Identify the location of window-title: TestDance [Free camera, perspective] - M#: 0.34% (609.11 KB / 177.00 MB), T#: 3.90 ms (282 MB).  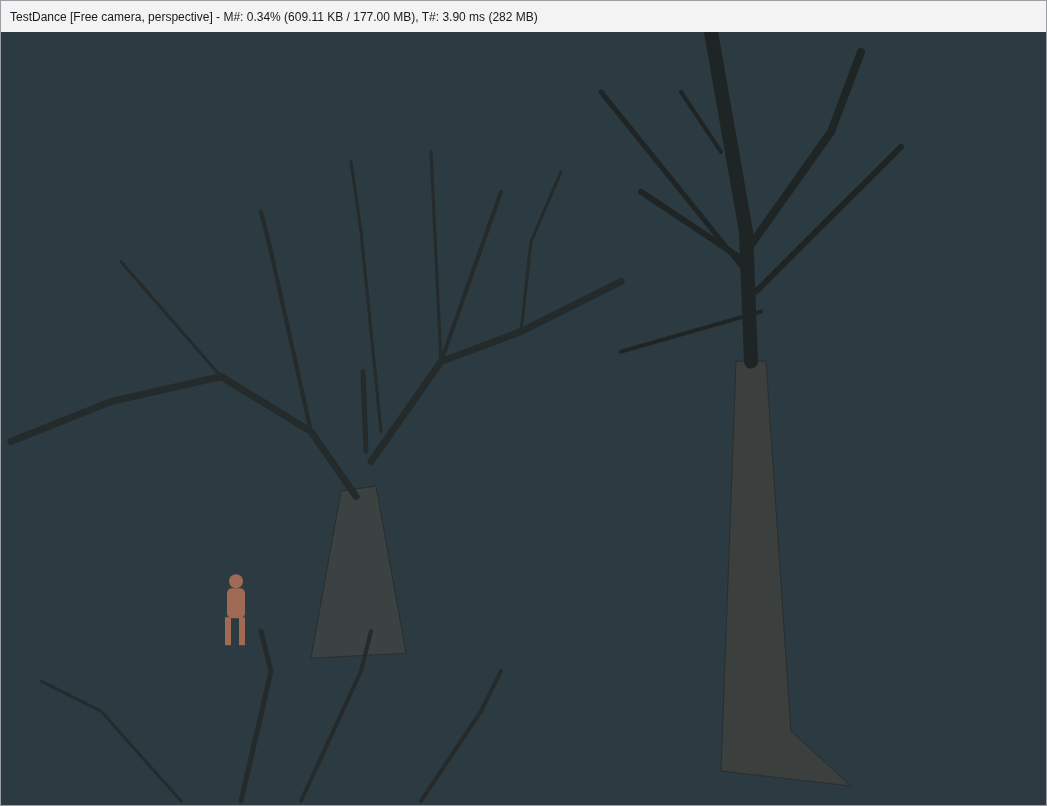
(274, 16).